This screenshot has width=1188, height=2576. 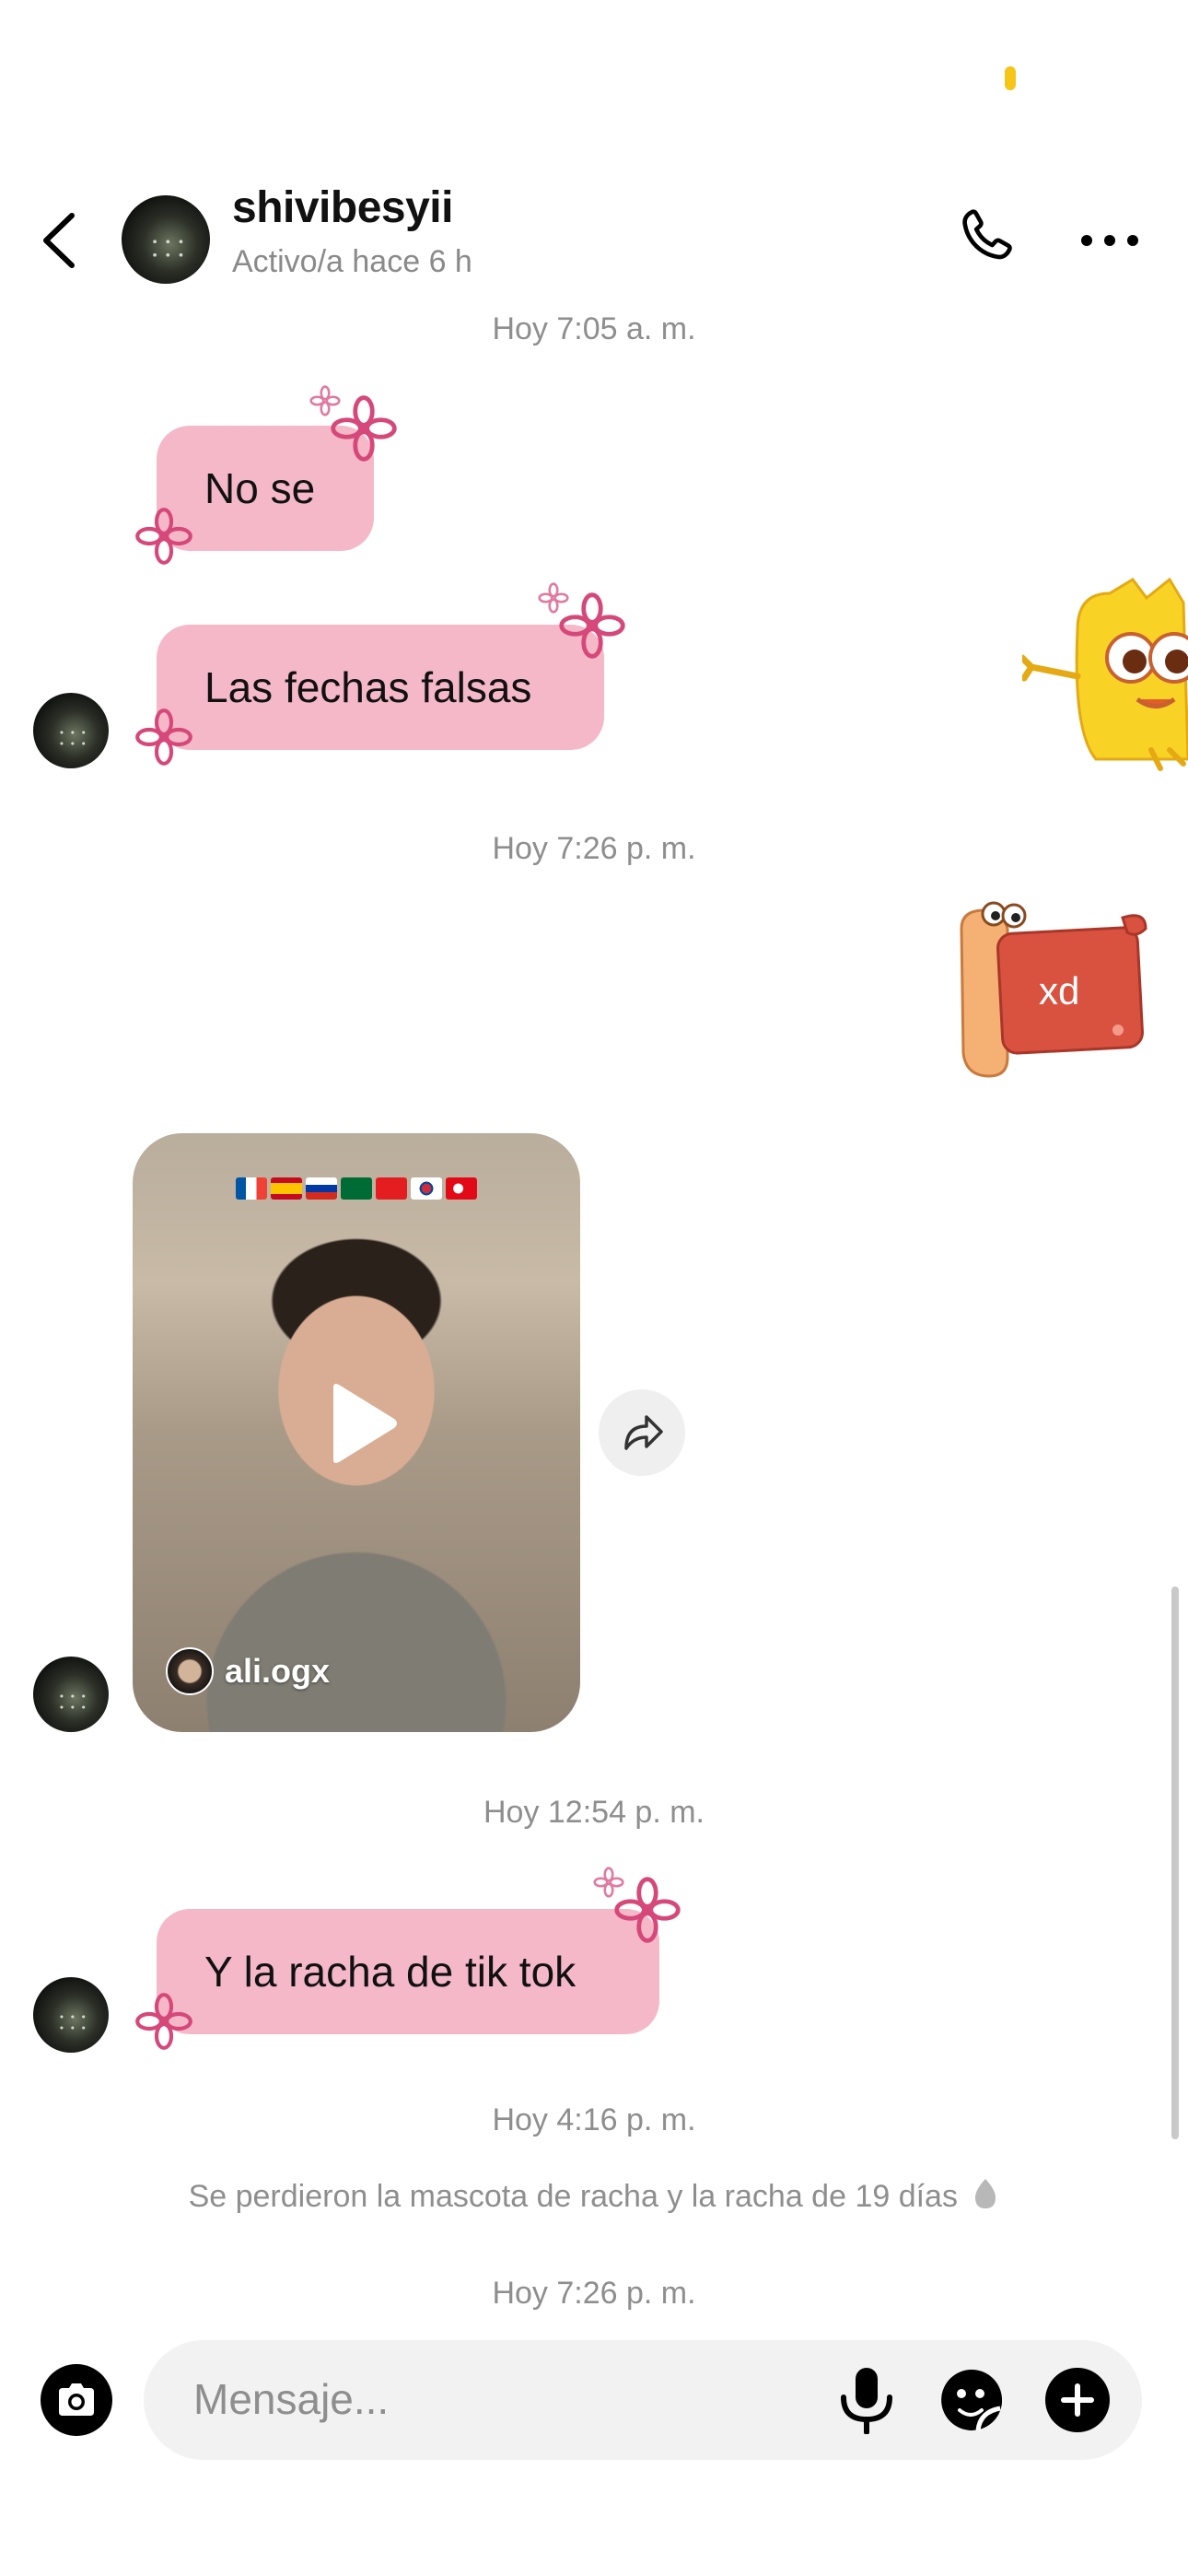 What do you see at coordinates (60, 240) in the screenshot?
I see `back-icon` at bounding box center [60, 240].